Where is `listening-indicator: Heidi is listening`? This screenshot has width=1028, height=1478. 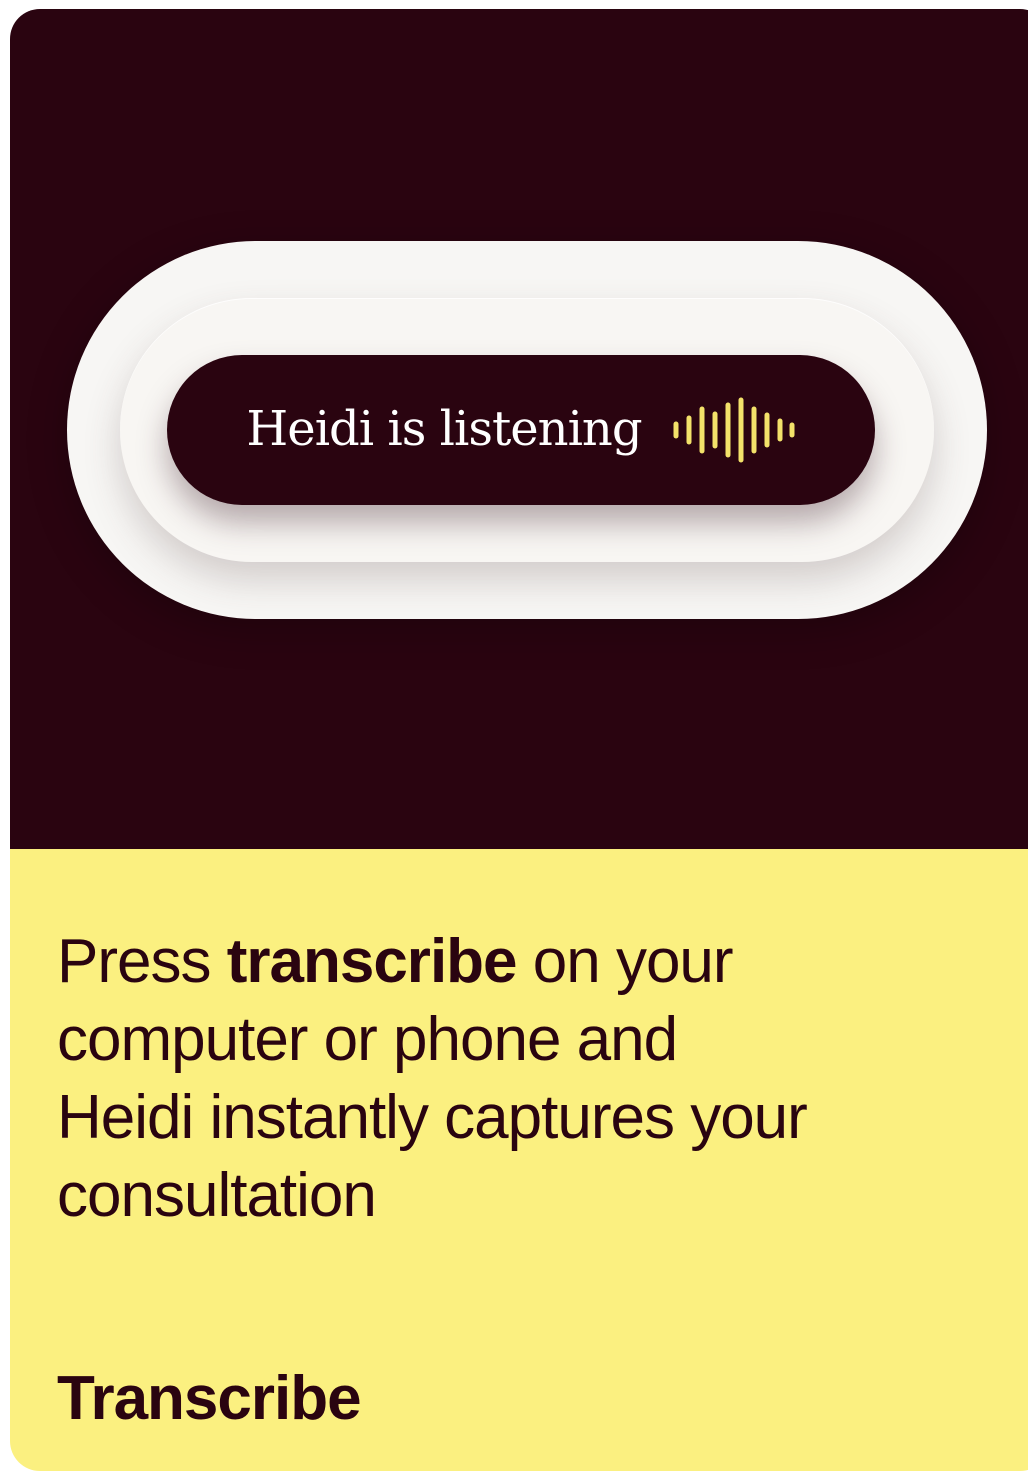 listening-indicator: Heidi is listening is located at coordinates (521, 430).